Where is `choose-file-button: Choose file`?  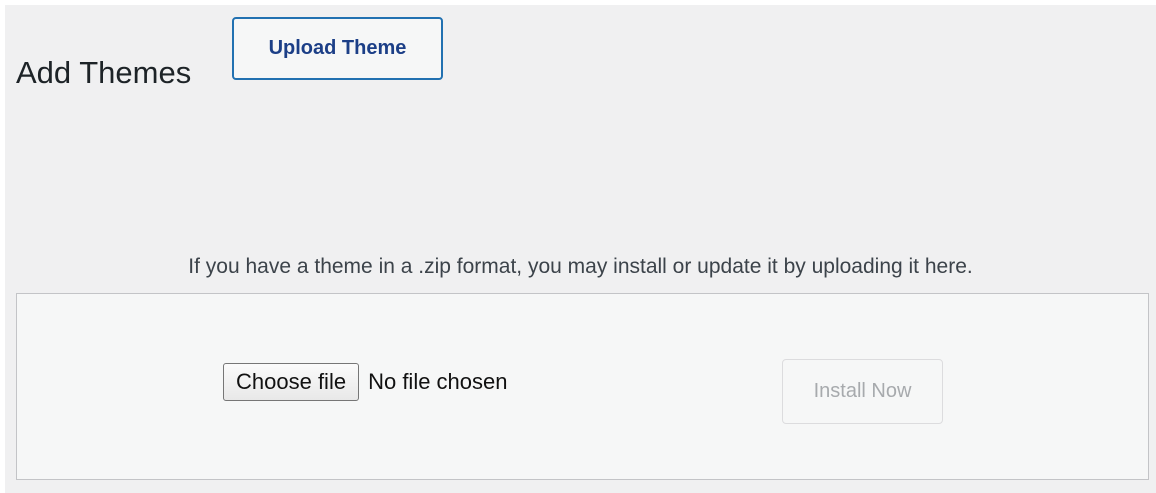
choose-file-button: Choose file is located at coordinates (291, 382).